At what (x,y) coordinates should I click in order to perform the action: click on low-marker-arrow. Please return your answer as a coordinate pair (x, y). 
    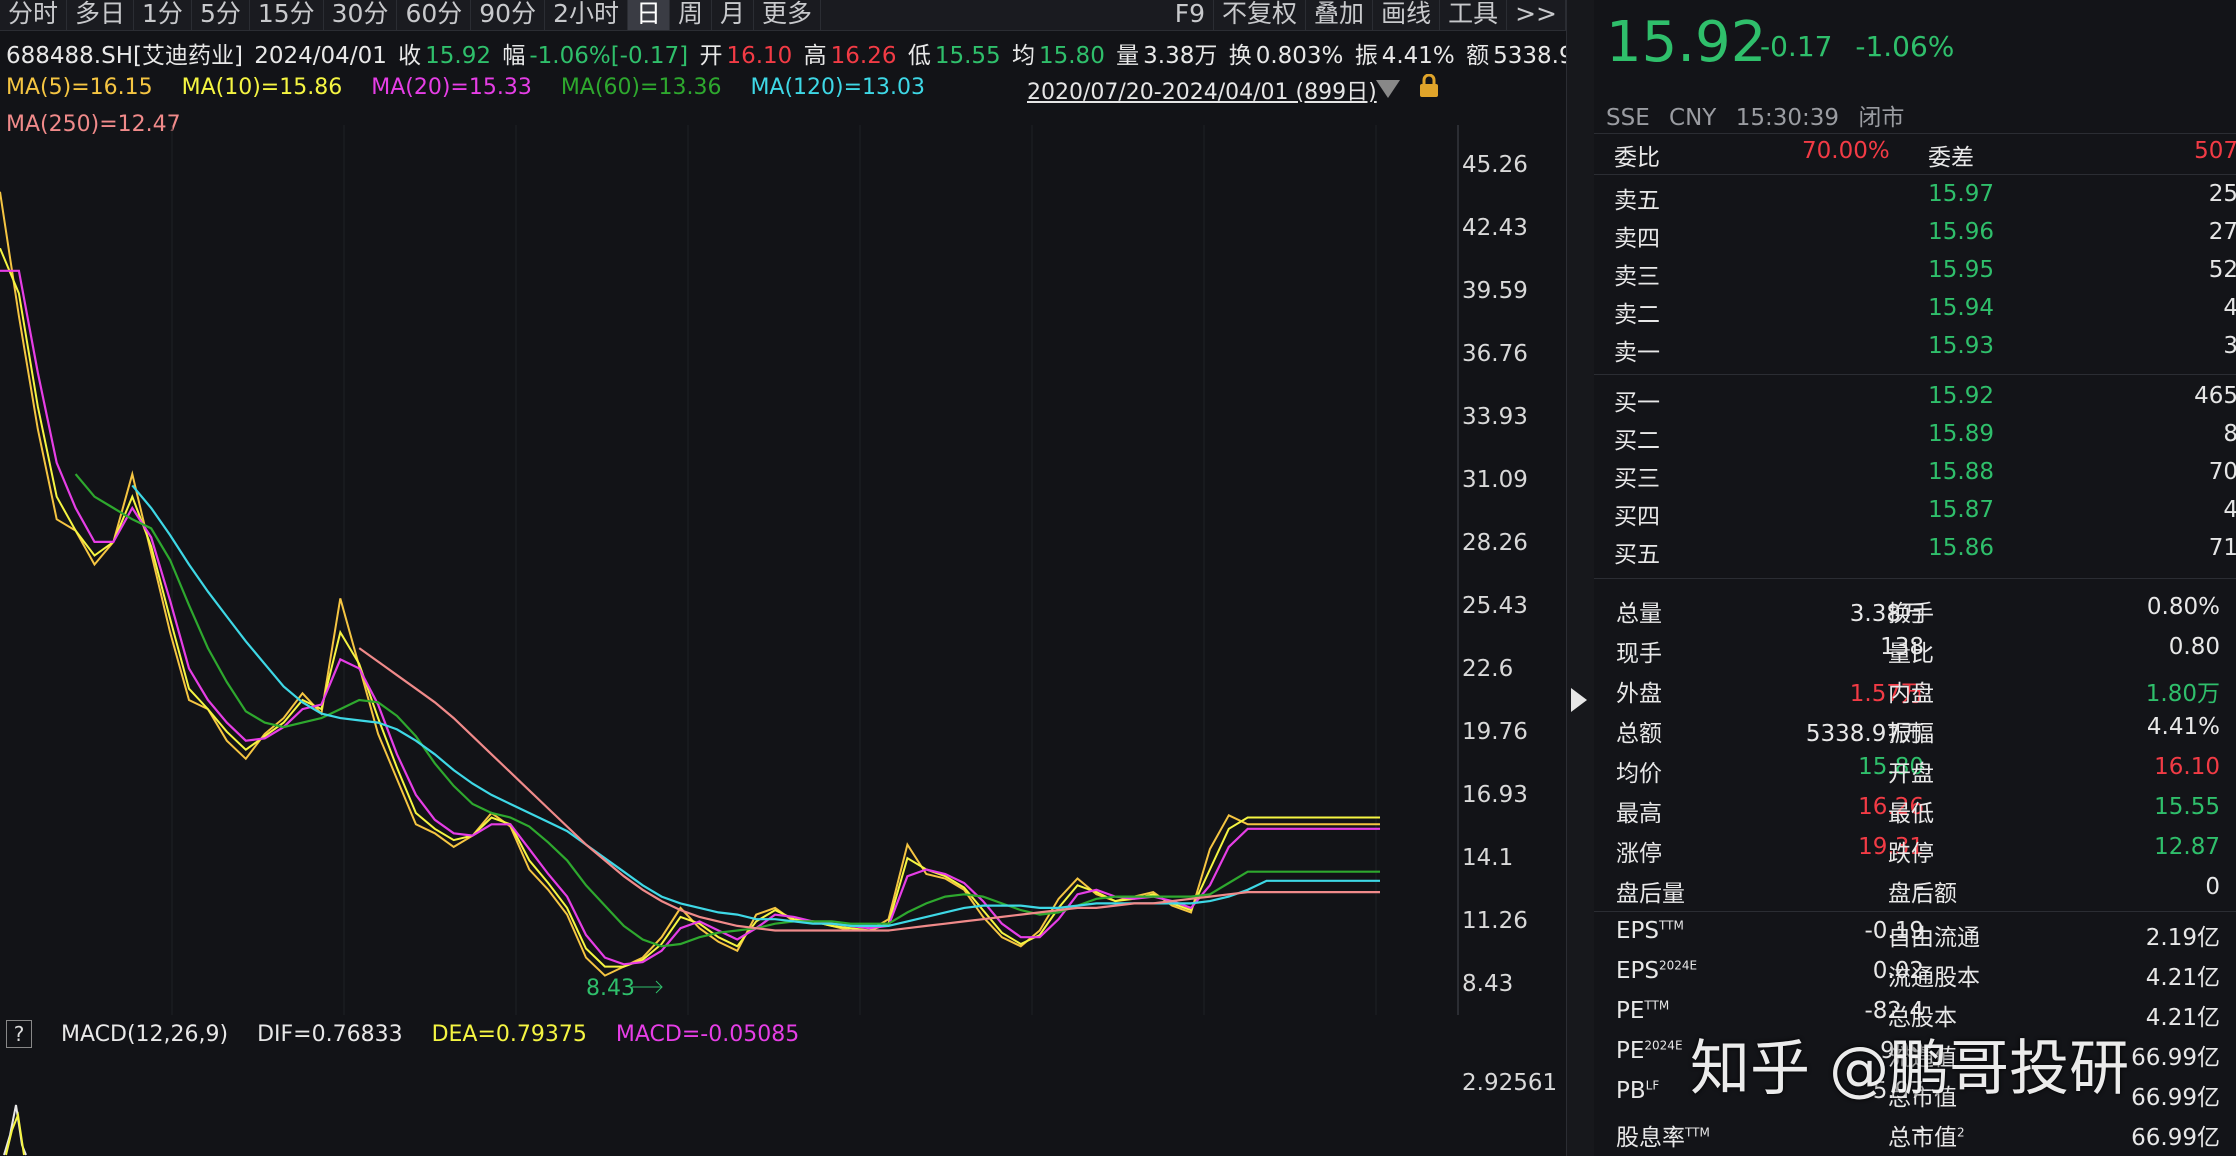
    Looking at the image, I should click on (647, 987).